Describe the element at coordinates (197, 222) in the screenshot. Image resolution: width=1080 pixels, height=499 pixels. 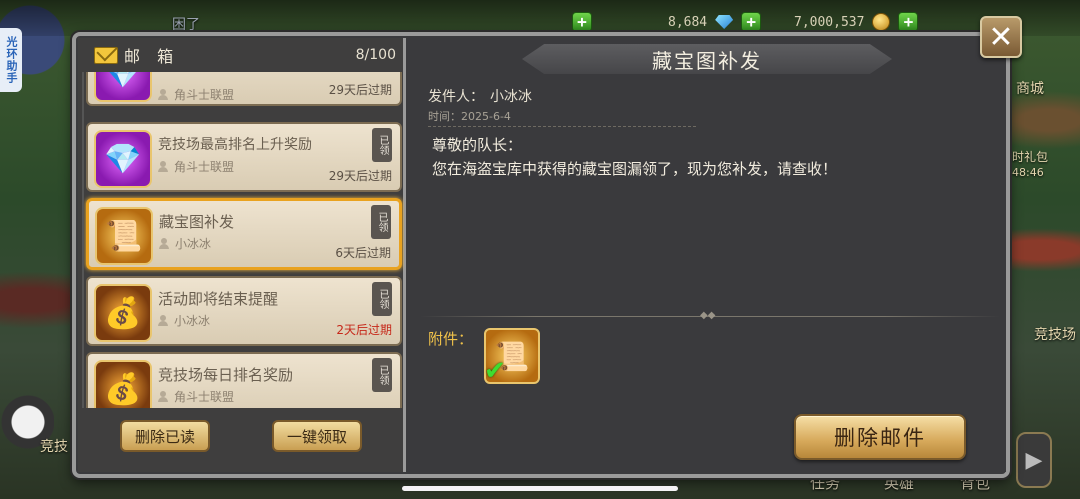
I see `mail-subject: 藏宝图补发` at that location.